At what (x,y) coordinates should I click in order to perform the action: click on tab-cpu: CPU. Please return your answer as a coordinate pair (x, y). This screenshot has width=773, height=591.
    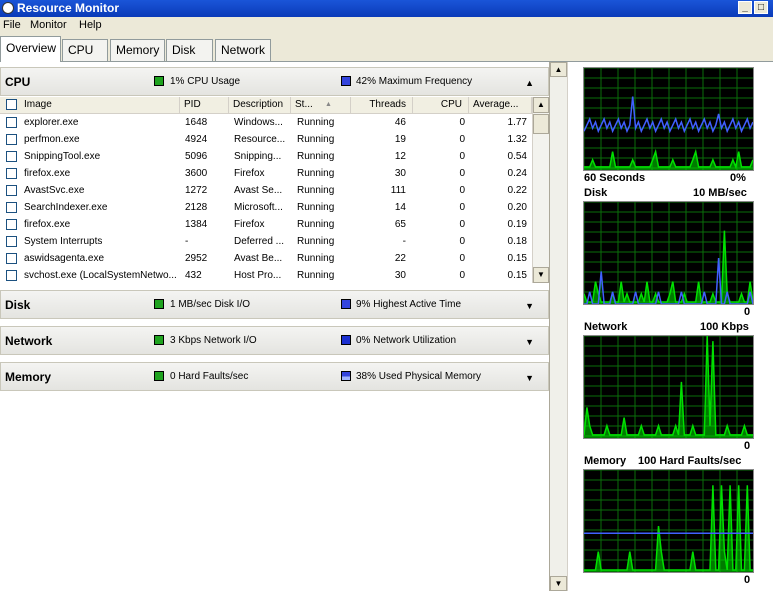
    Looking at the image, I should click on (85, 50).